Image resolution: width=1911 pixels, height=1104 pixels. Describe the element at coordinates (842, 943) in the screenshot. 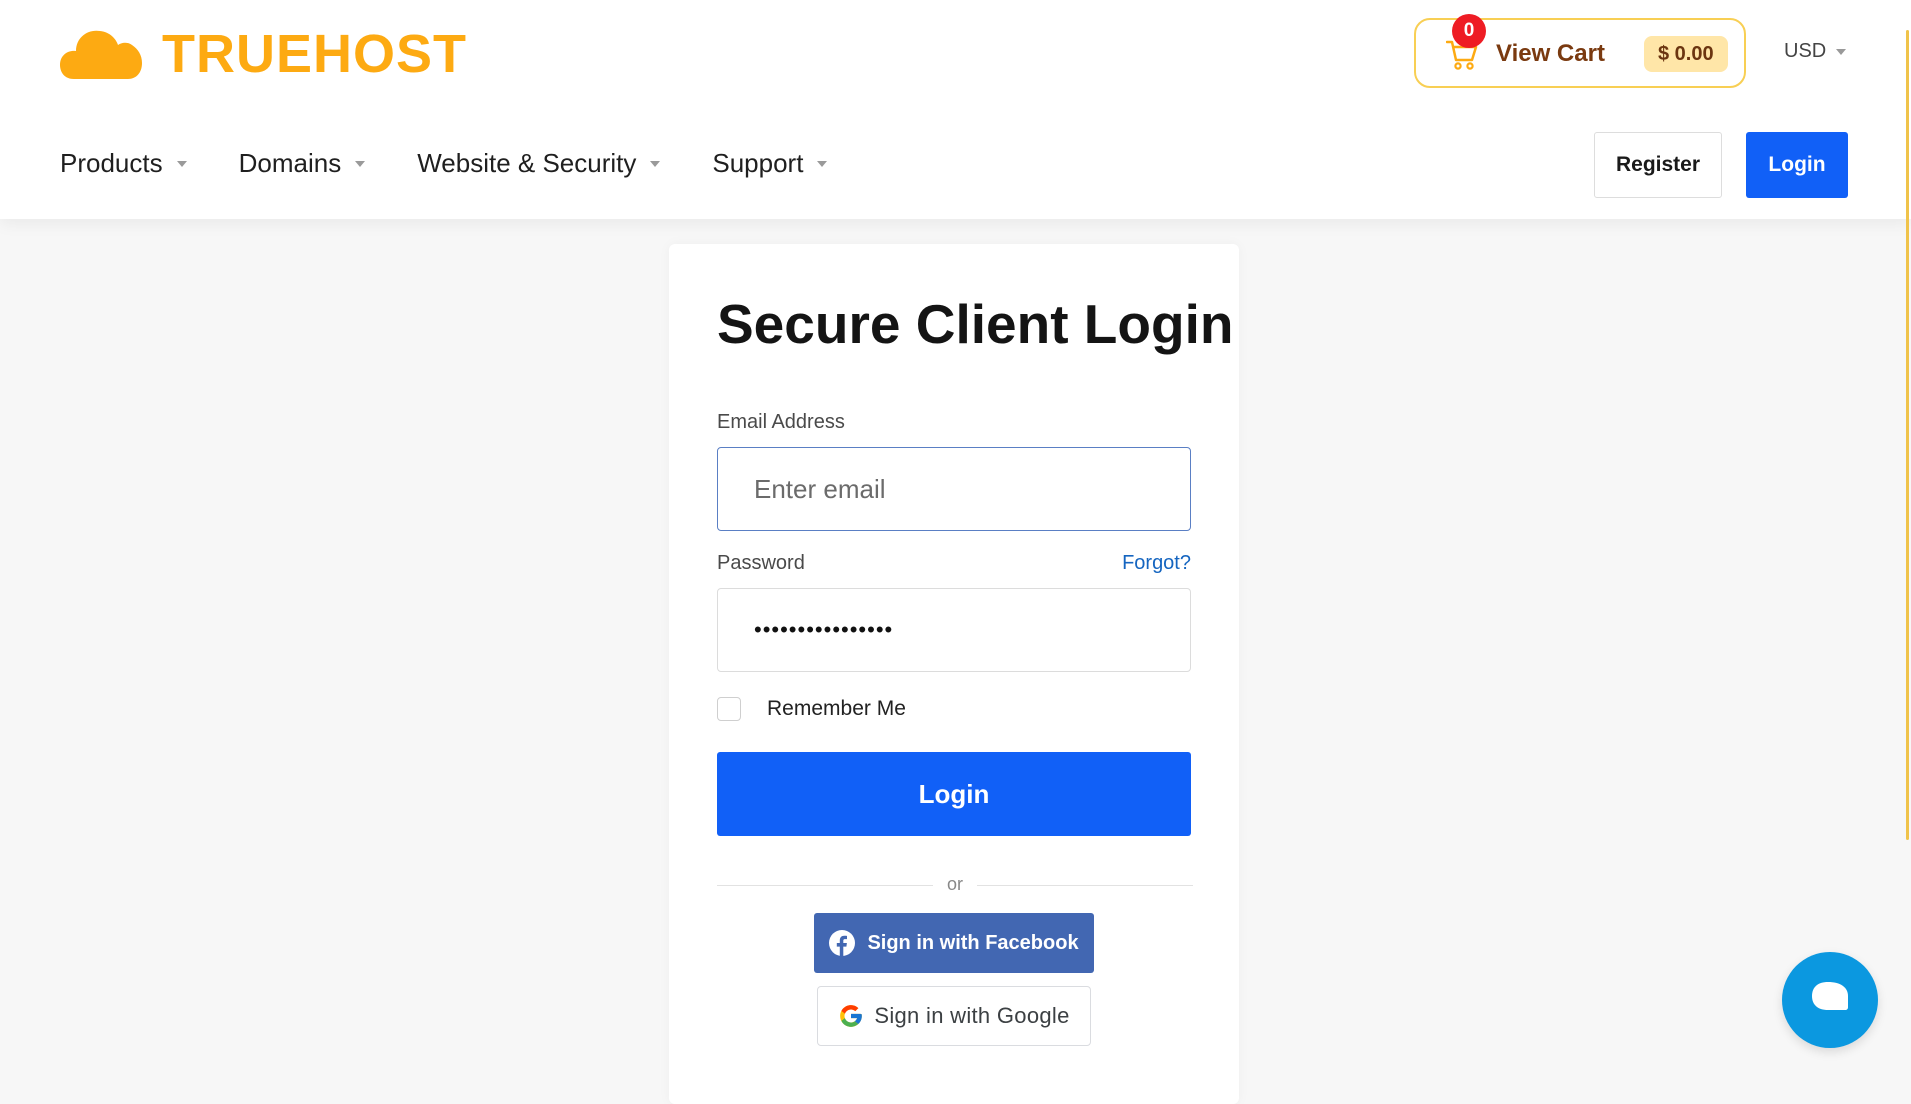

I see `facebook-icon` at that location.